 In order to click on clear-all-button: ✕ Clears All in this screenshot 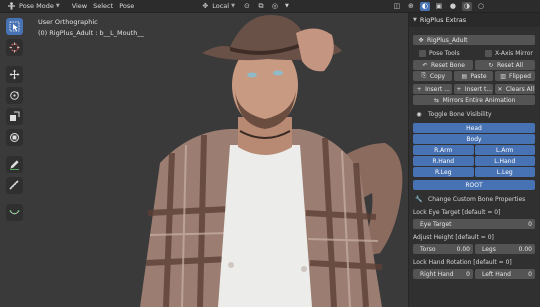, I will do `click(515, 89)`.